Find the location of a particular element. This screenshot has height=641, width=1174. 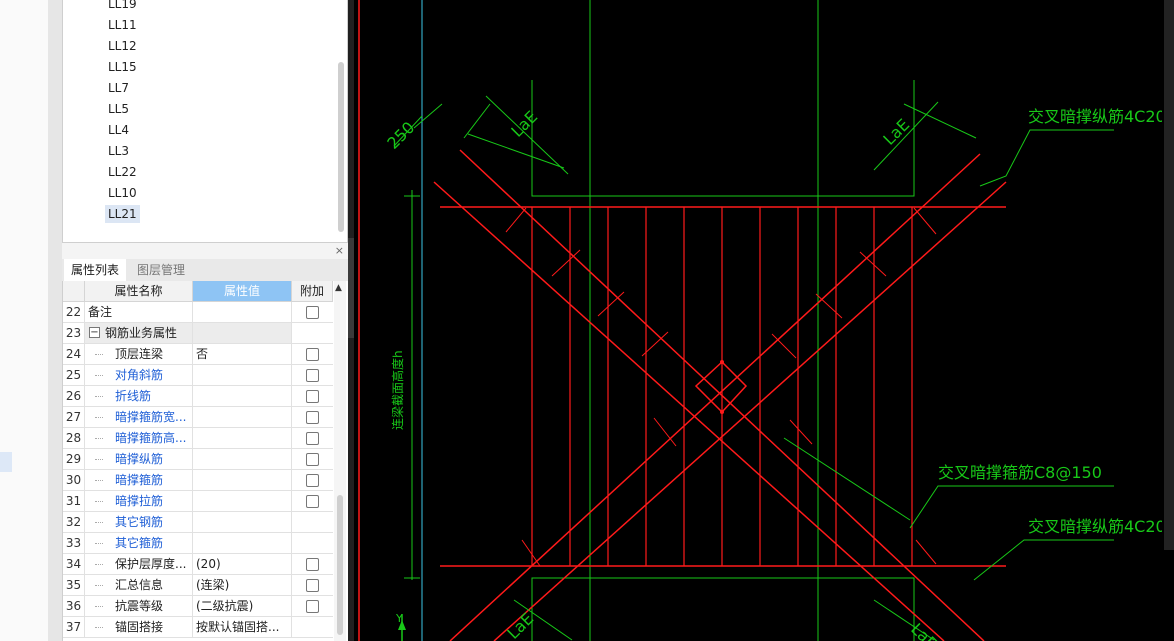

cad-right-scrollbar is located at coordinates (1168, 275).